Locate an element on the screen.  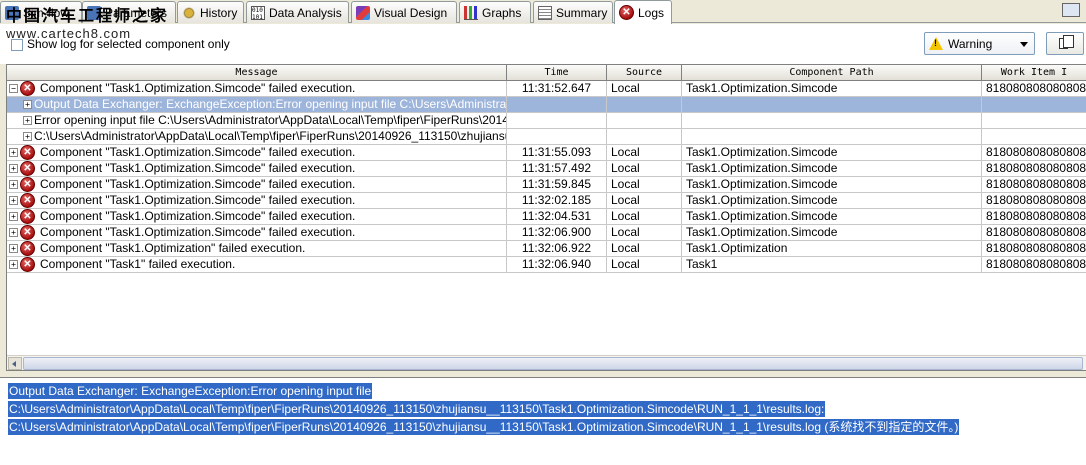
document-icon is located at coordinates (545, 12).